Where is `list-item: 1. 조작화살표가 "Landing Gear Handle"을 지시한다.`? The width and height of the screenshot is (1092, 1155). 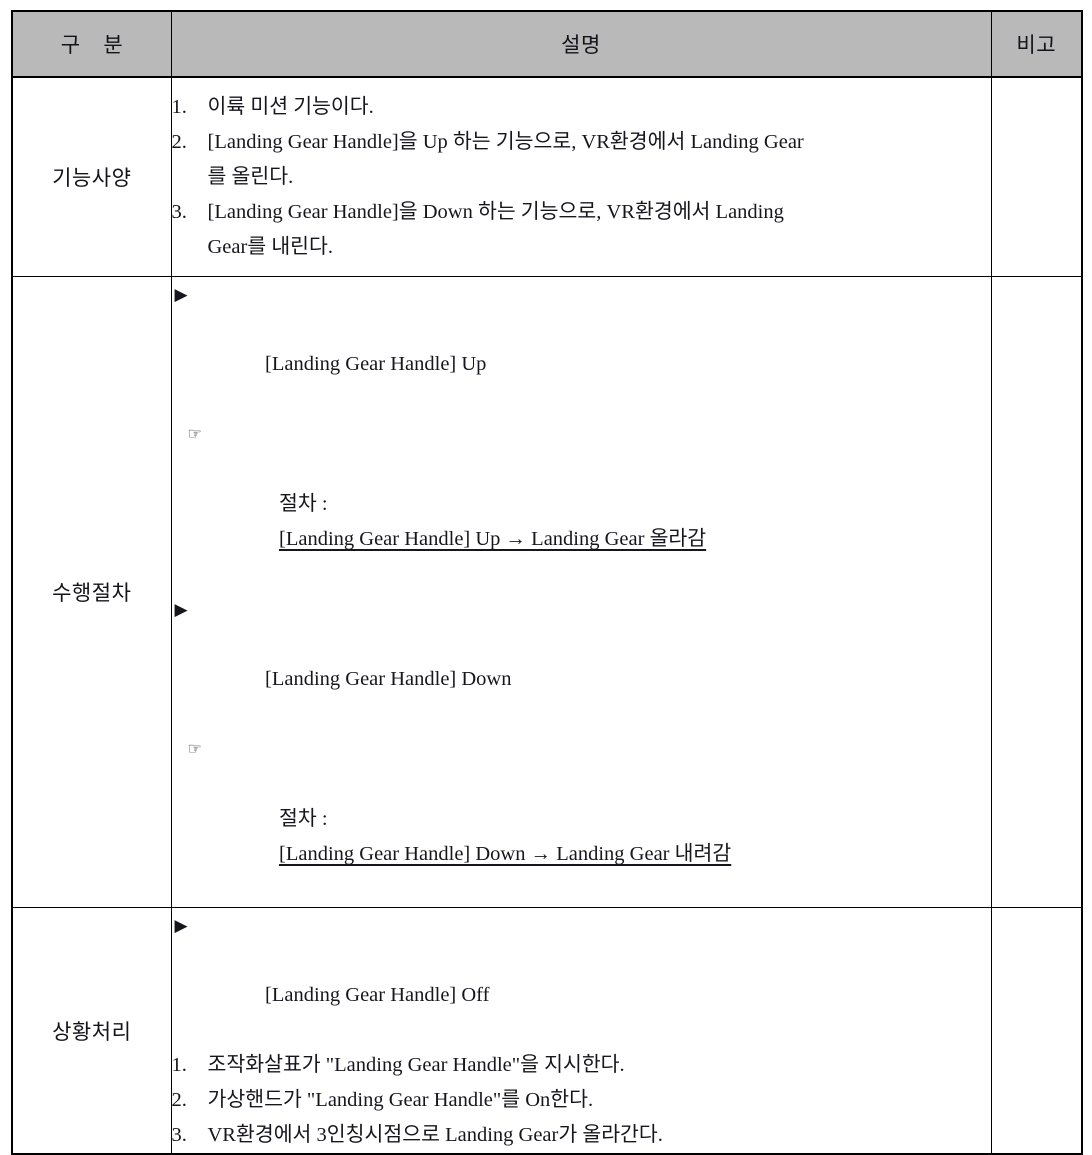 list-item: 1. 조작화살표가 "Landing Gear Handle"을 지시한다. is located at coordinates (581, 1065).